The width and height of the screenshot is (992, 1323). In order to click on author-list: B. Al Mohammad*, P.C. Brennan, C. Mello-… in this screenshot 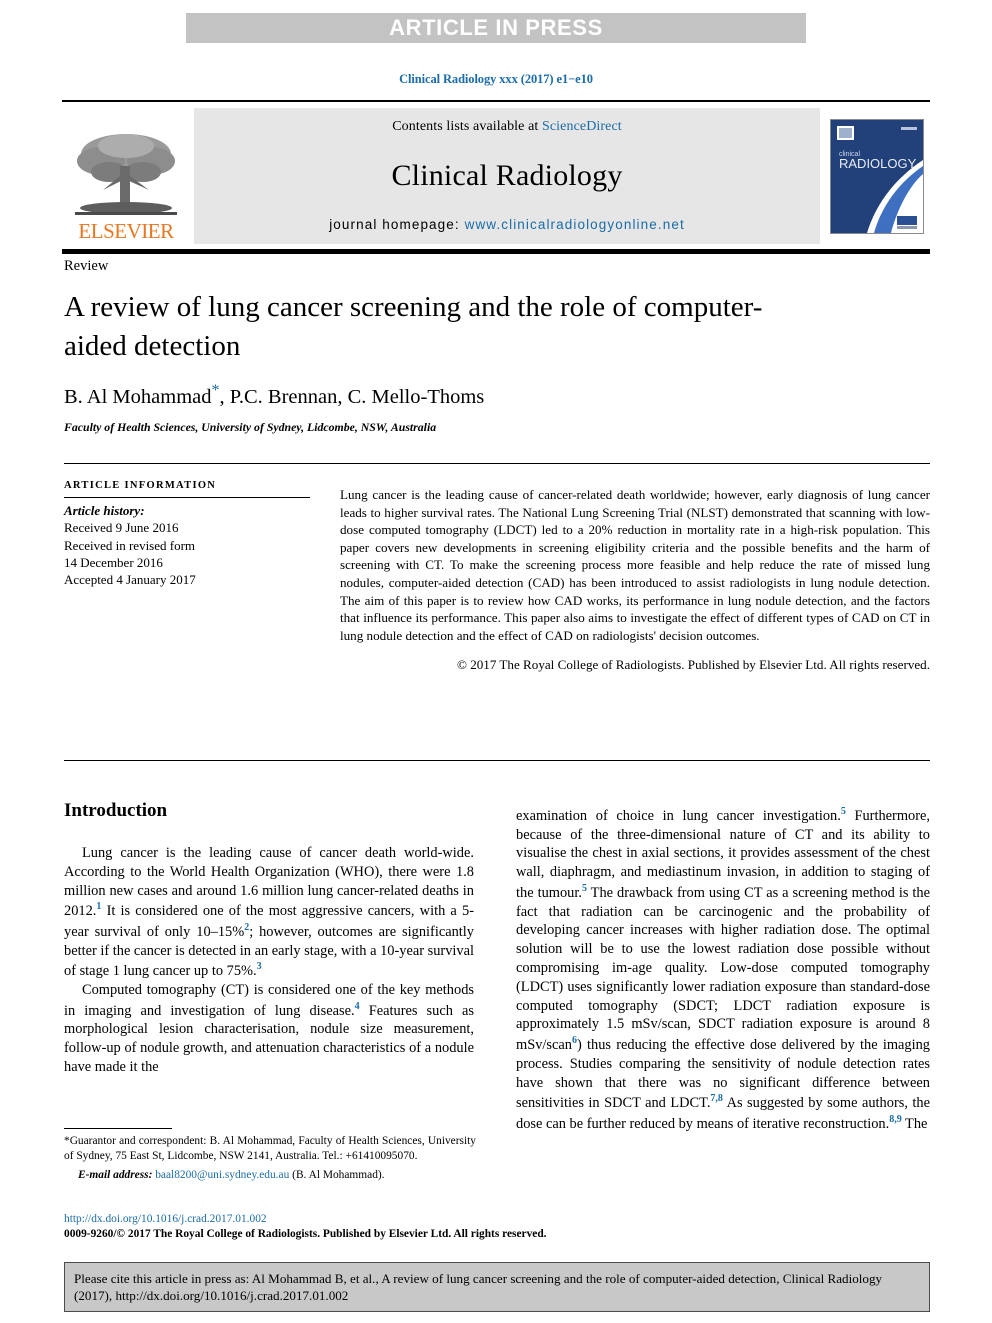, I will do `click(274, 395)`.